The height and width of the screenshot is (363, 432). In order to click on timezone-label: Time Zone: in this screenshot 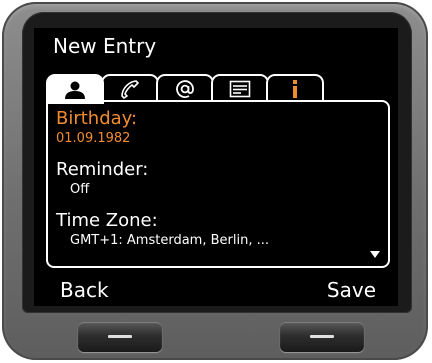, I will do `click(107, 220)`.